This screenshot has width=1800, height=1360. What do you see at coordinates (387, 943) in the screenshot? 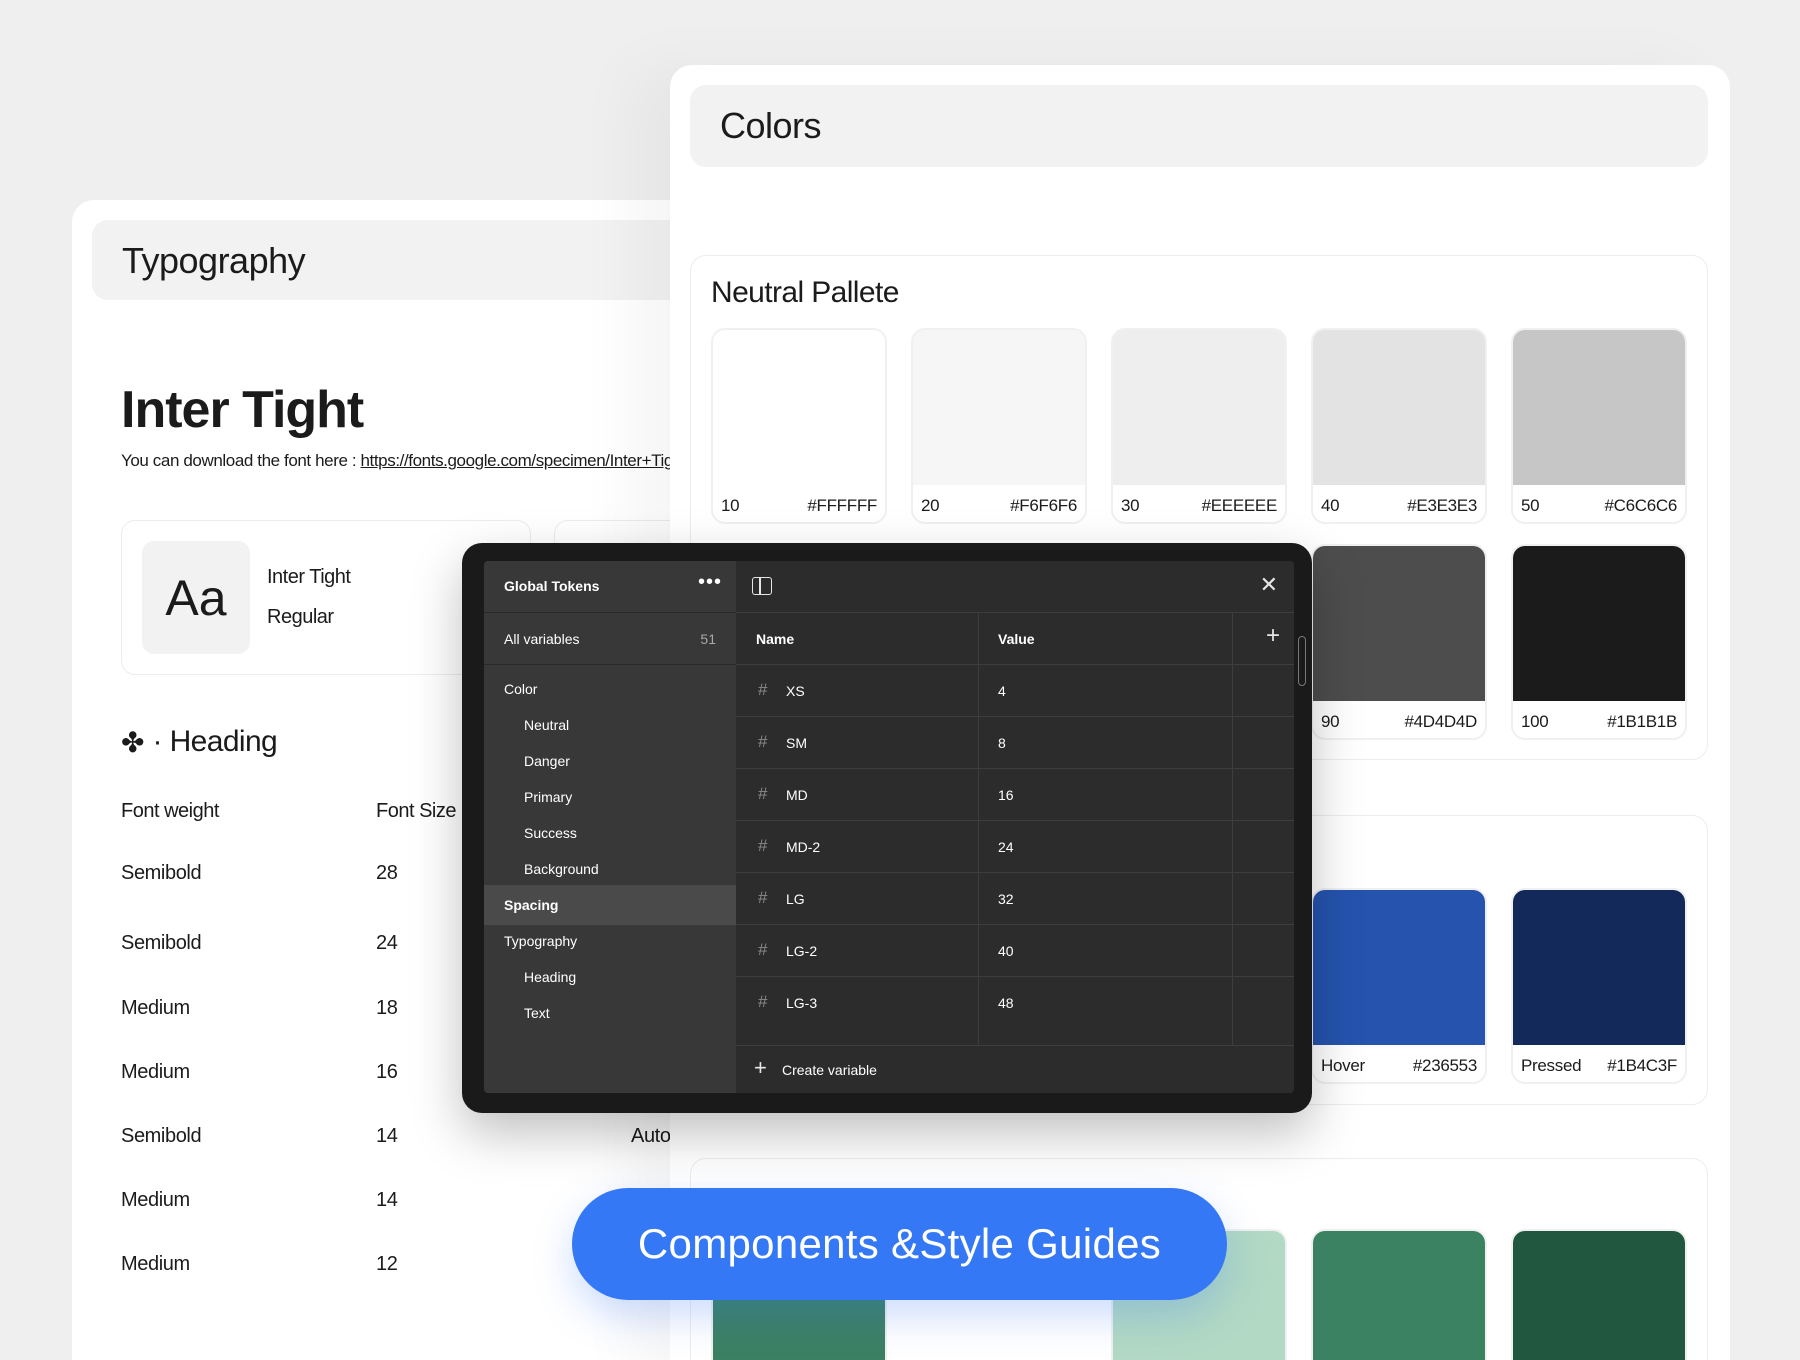
I see `type-size: 24` at bounding box center [387, 943].